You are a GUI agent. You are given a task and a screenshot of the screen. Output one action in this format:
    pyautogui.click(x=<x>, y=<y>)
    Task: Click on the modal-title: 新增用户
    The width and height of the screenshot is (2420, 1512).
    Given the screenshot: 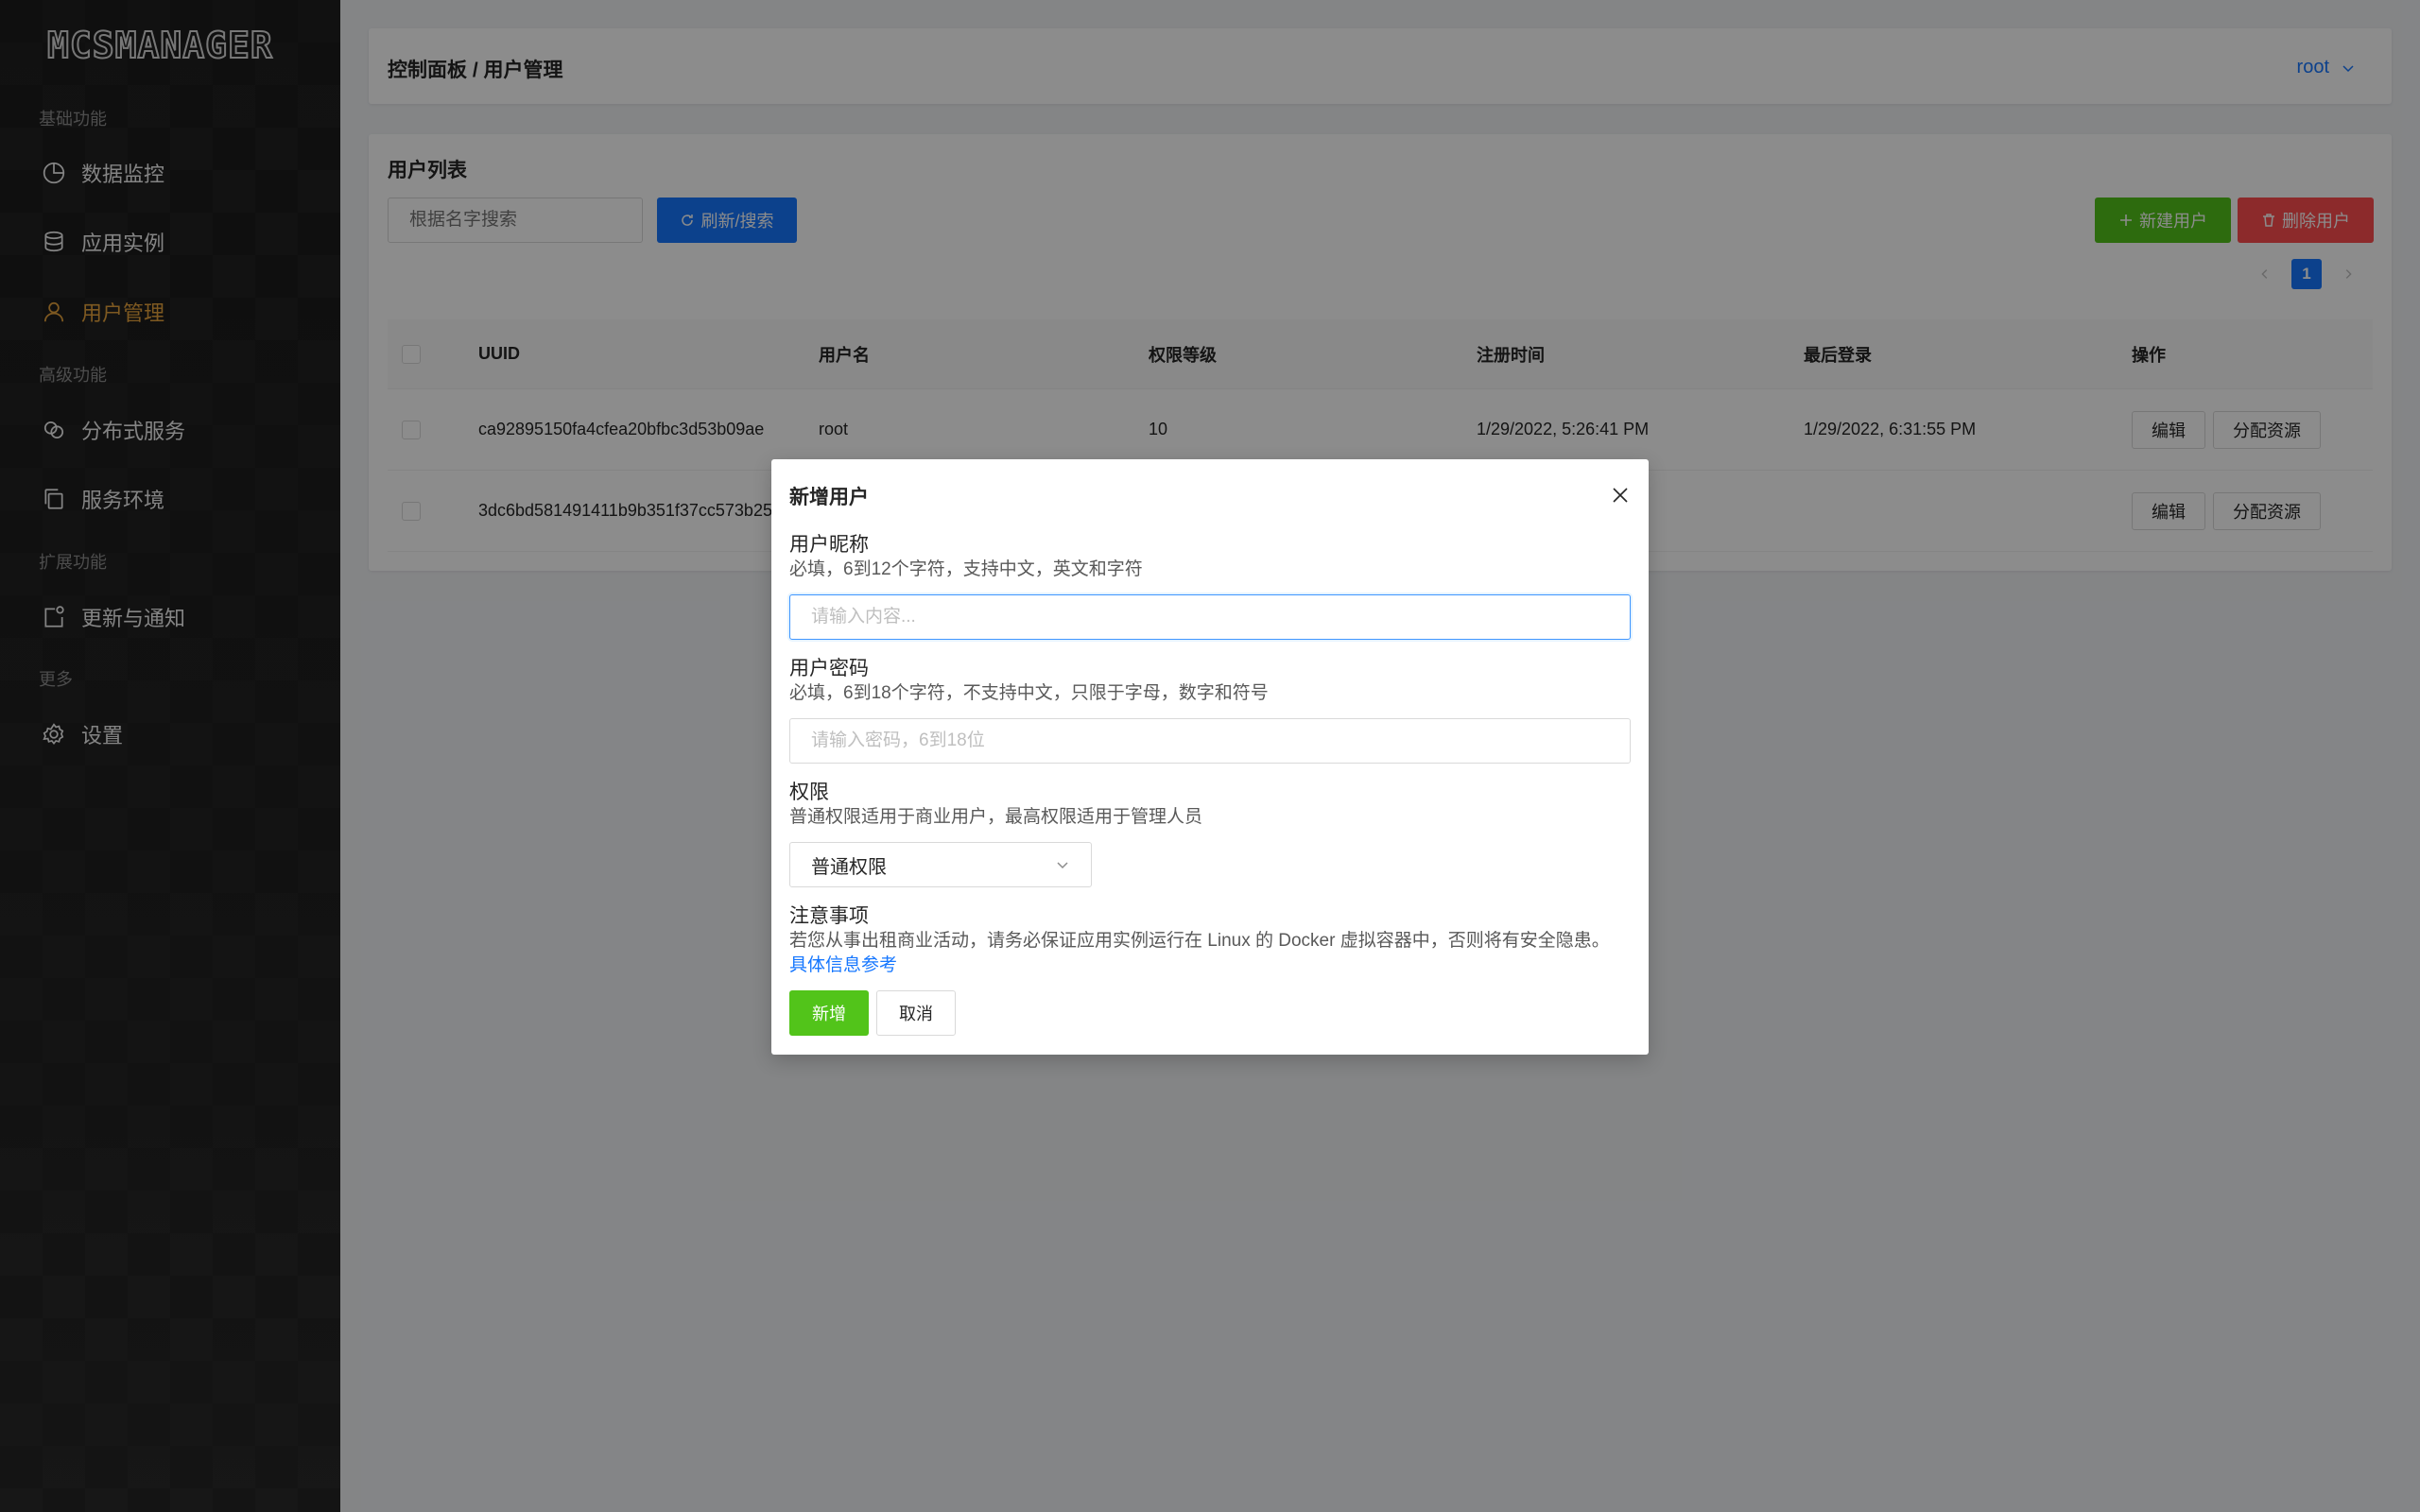 What is the action you would take?
    pyautogui.click(x=829, y=497)
    